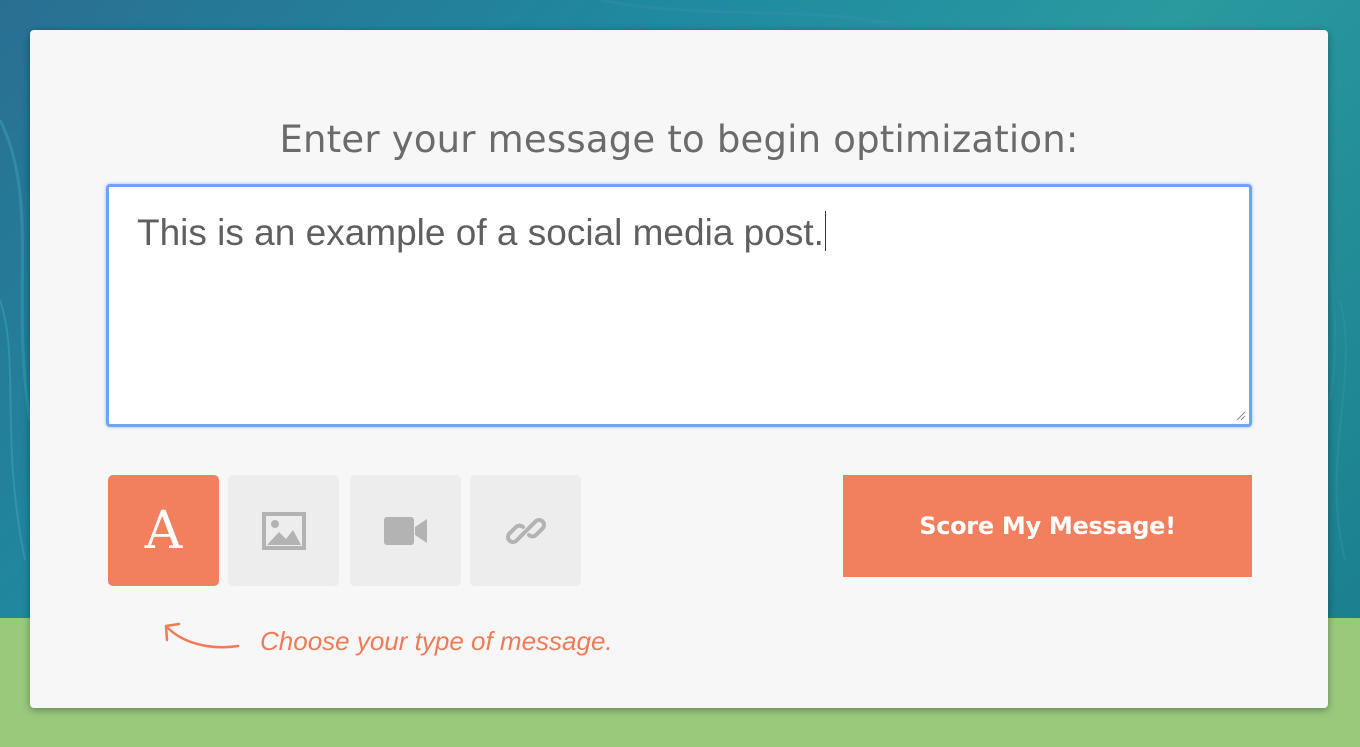  I want to click on resize-handle-icon, so click(1240, 415).